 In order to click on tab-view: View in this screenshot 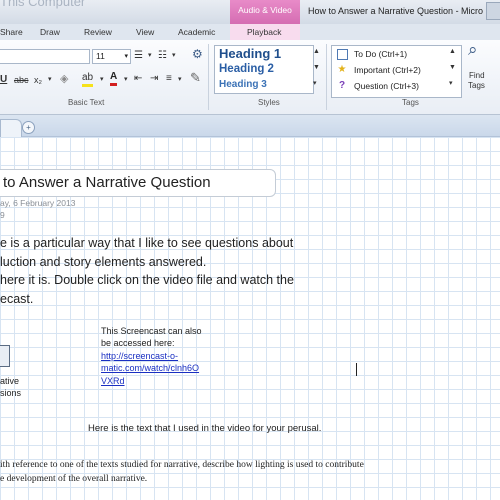, I will do `click(145, 32)`.